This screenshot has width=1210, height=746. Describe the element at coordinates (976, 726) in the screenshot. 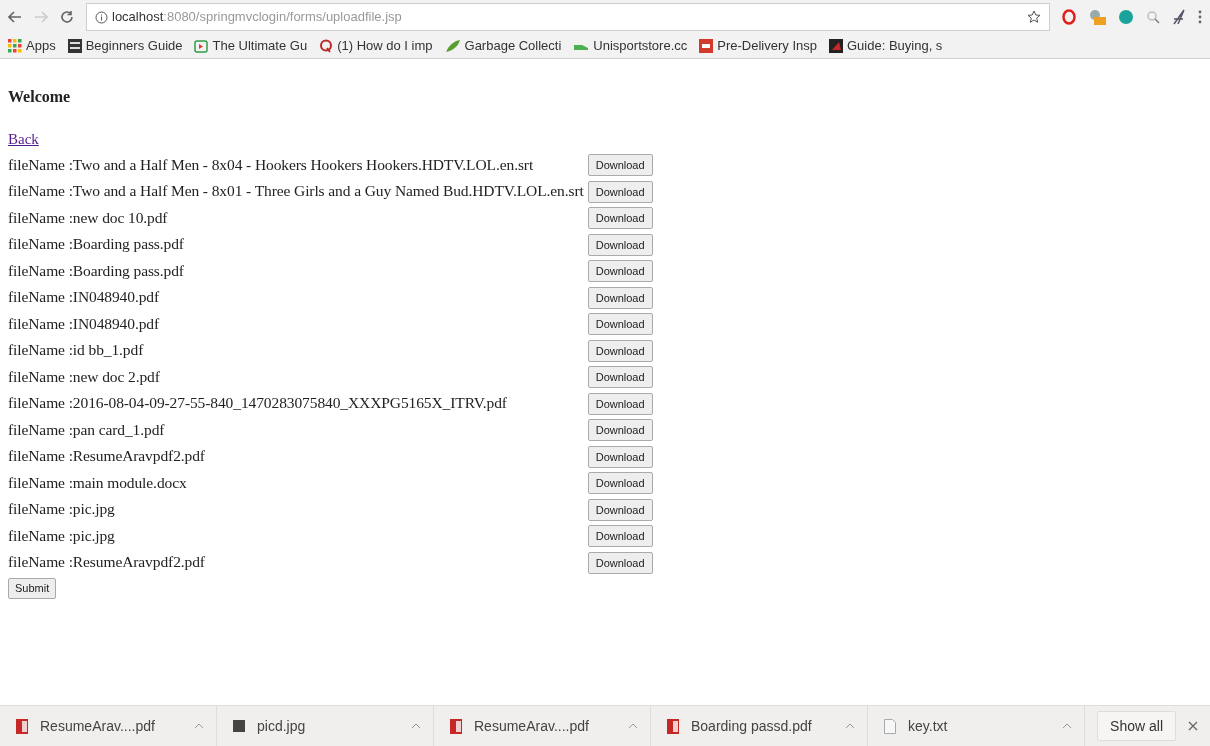

I see `download-item: key.txt` at that location.